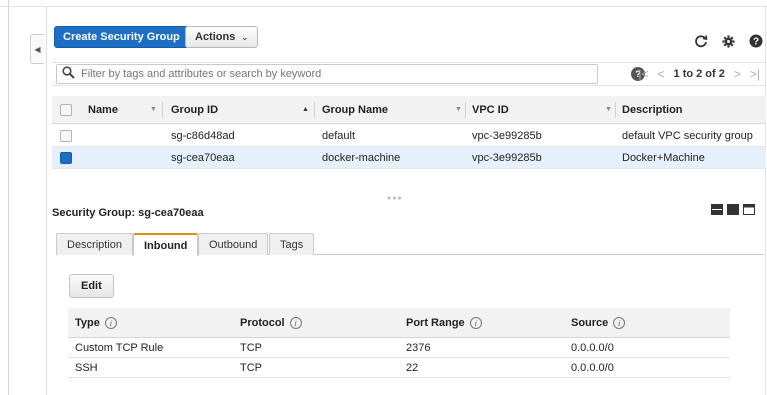 Image resolution: width=767 pixels, height=395 pixels. I want to click on search-box: ?, so click(350, 74).